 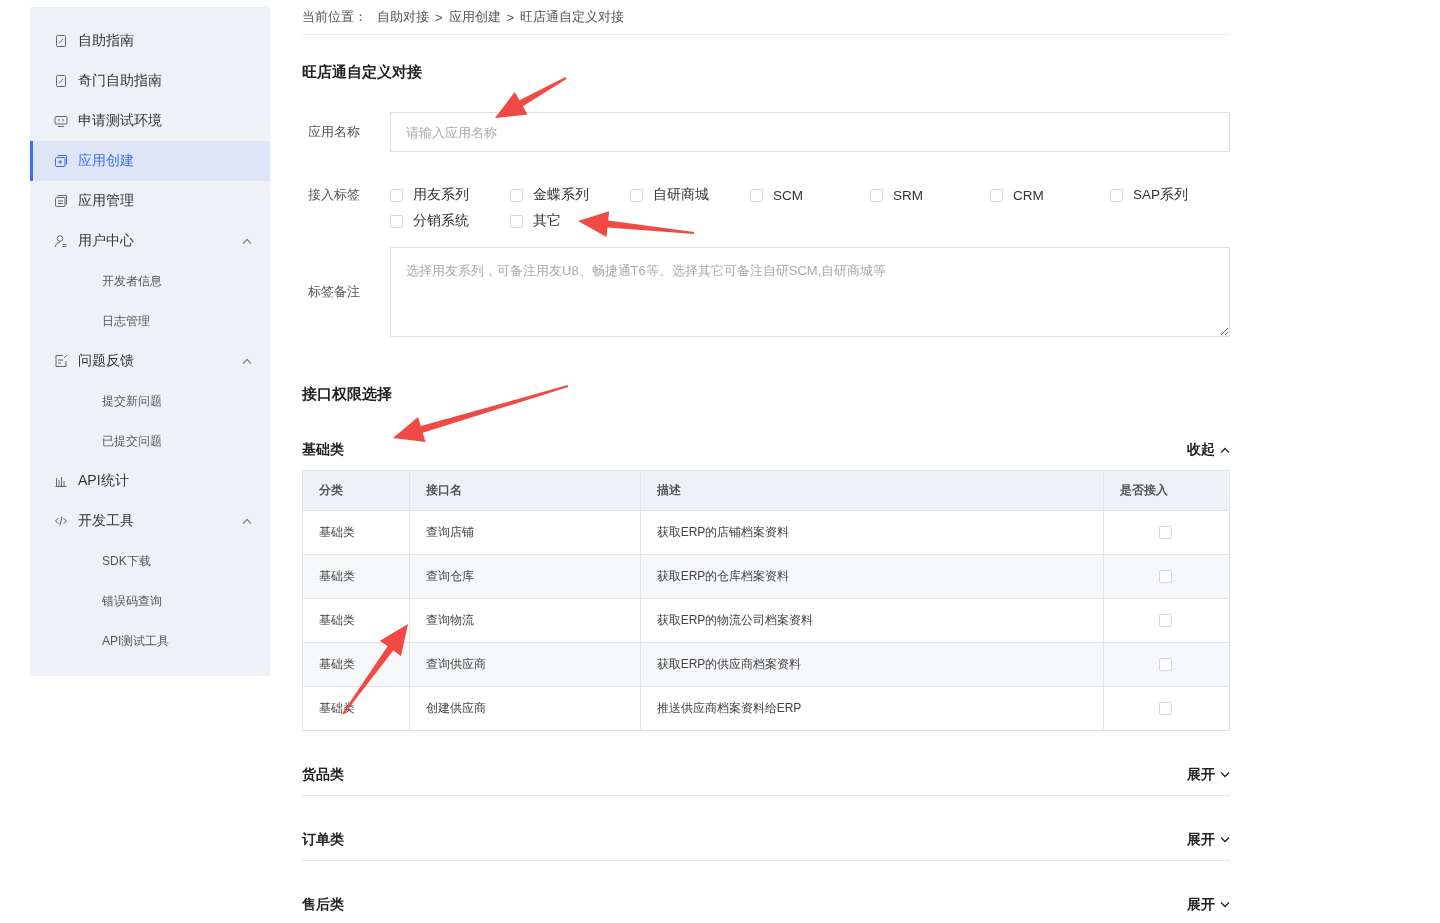 What do you see at coordinates (61, 161) in the screenshot?
I see `add-window-icon` at bounding box center [61, 161].